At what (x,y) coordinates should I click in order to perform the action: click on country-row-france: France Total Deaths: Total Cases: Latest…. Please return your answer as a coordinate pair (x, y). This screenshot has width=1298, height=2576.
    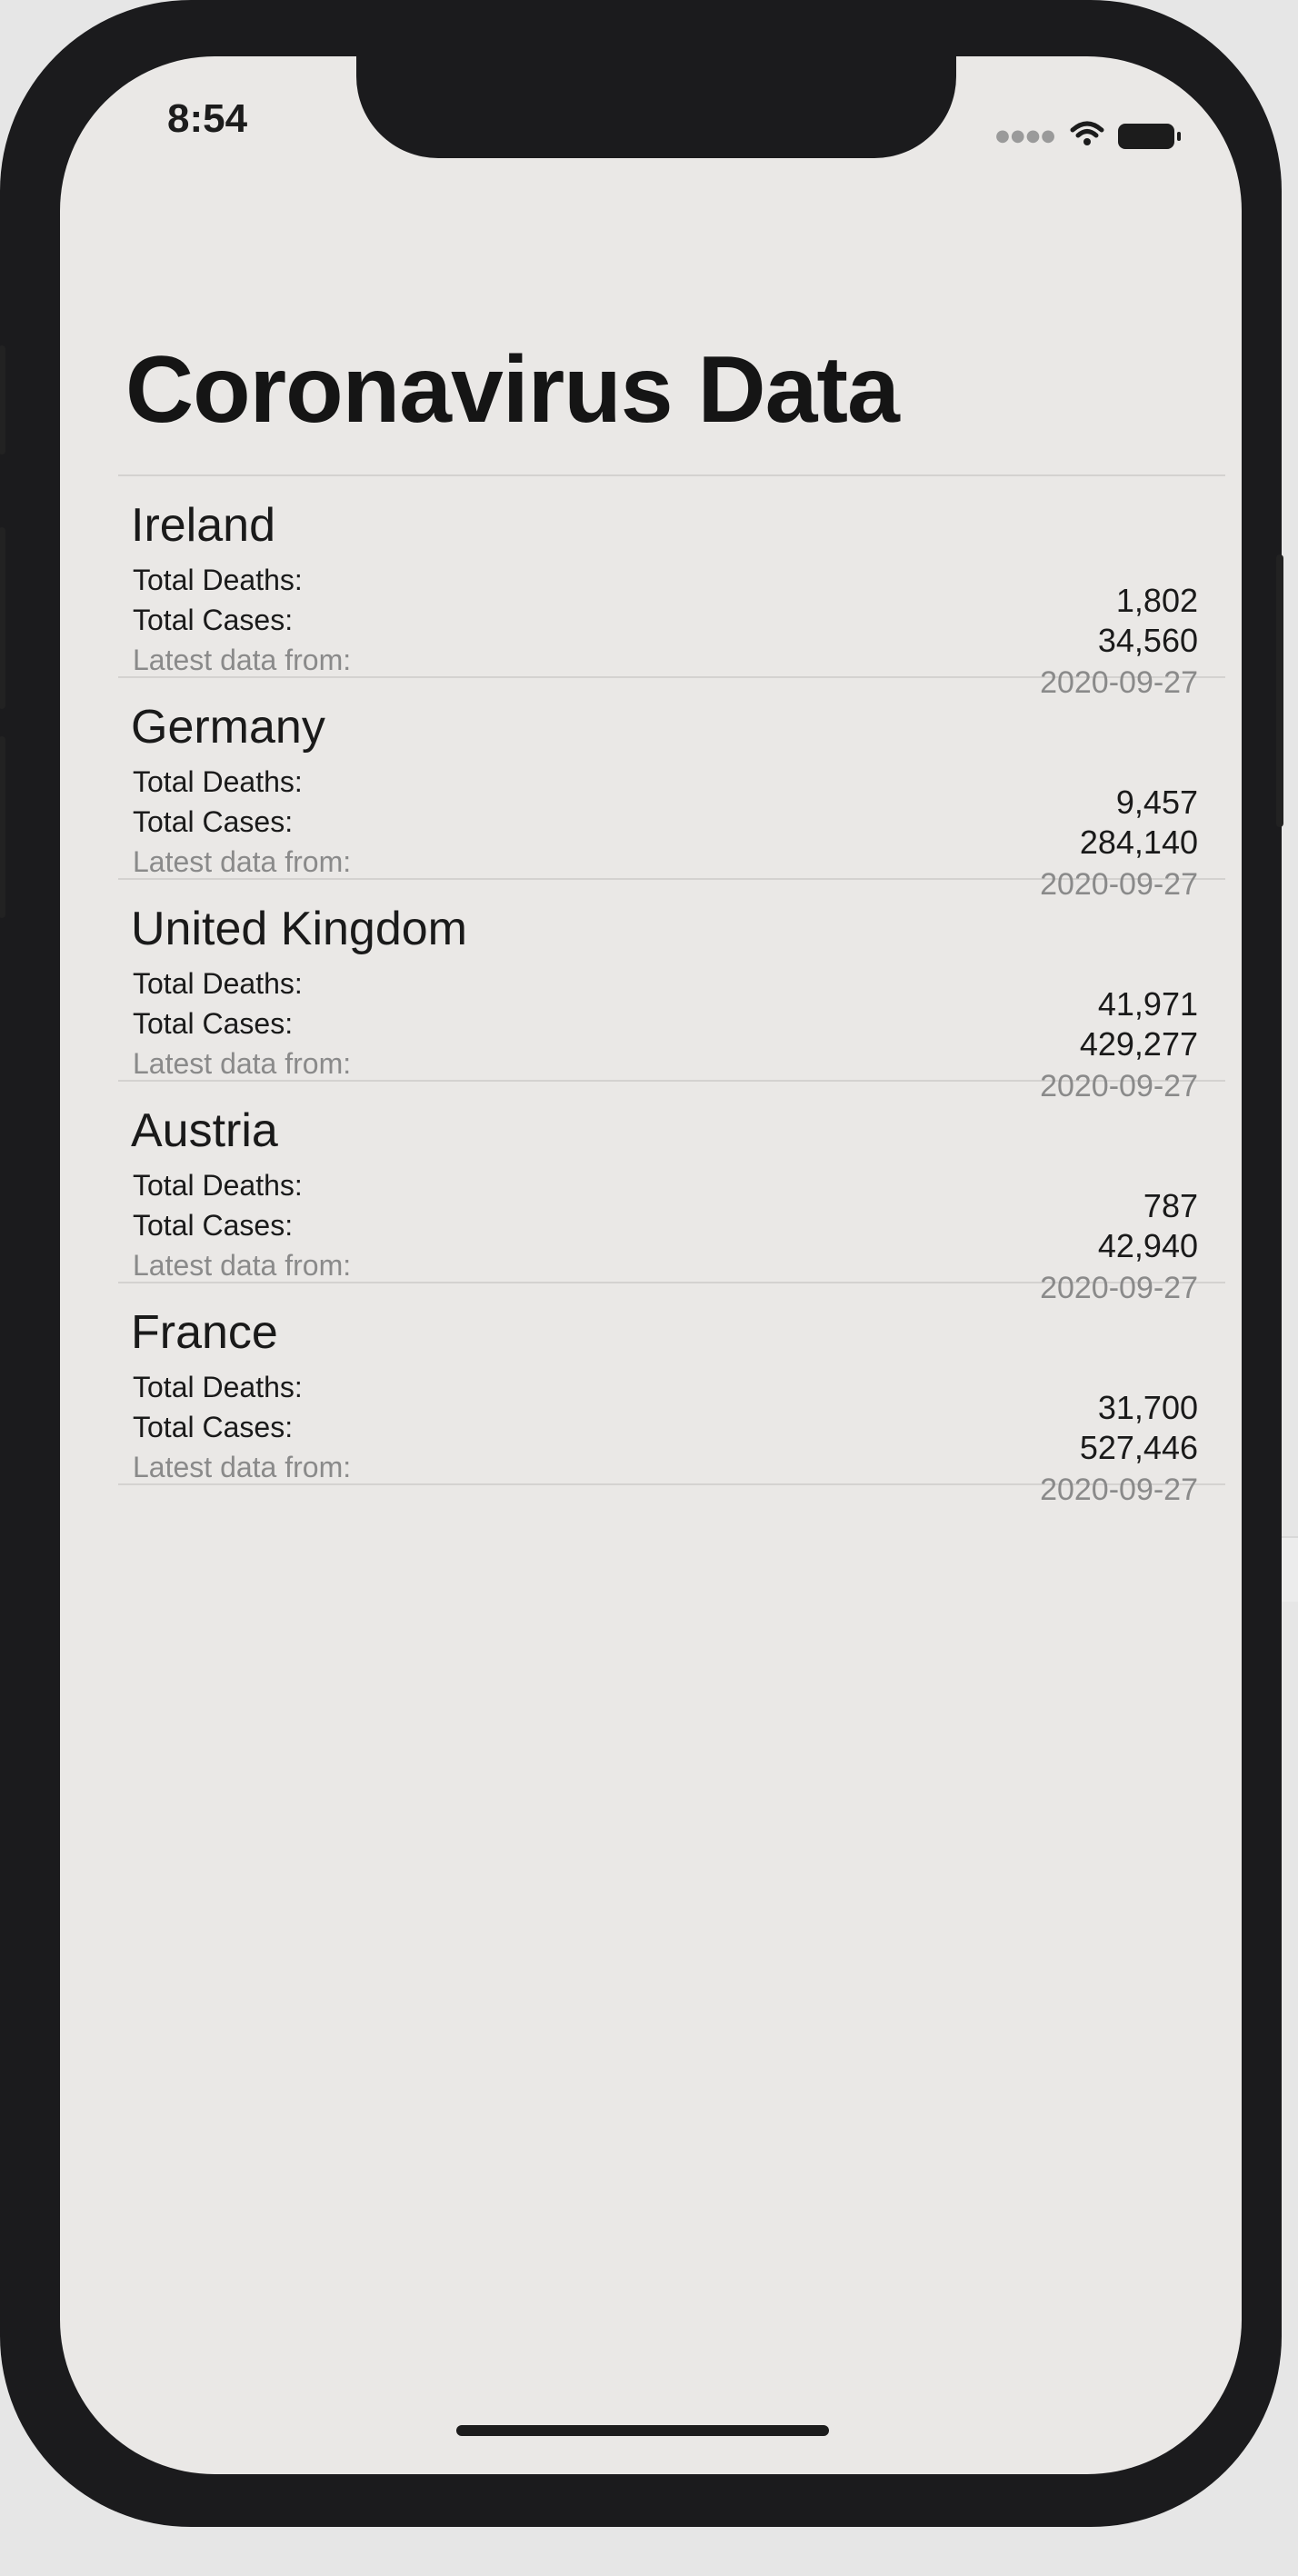
    Looking at the image, I should click on (671, 1395).